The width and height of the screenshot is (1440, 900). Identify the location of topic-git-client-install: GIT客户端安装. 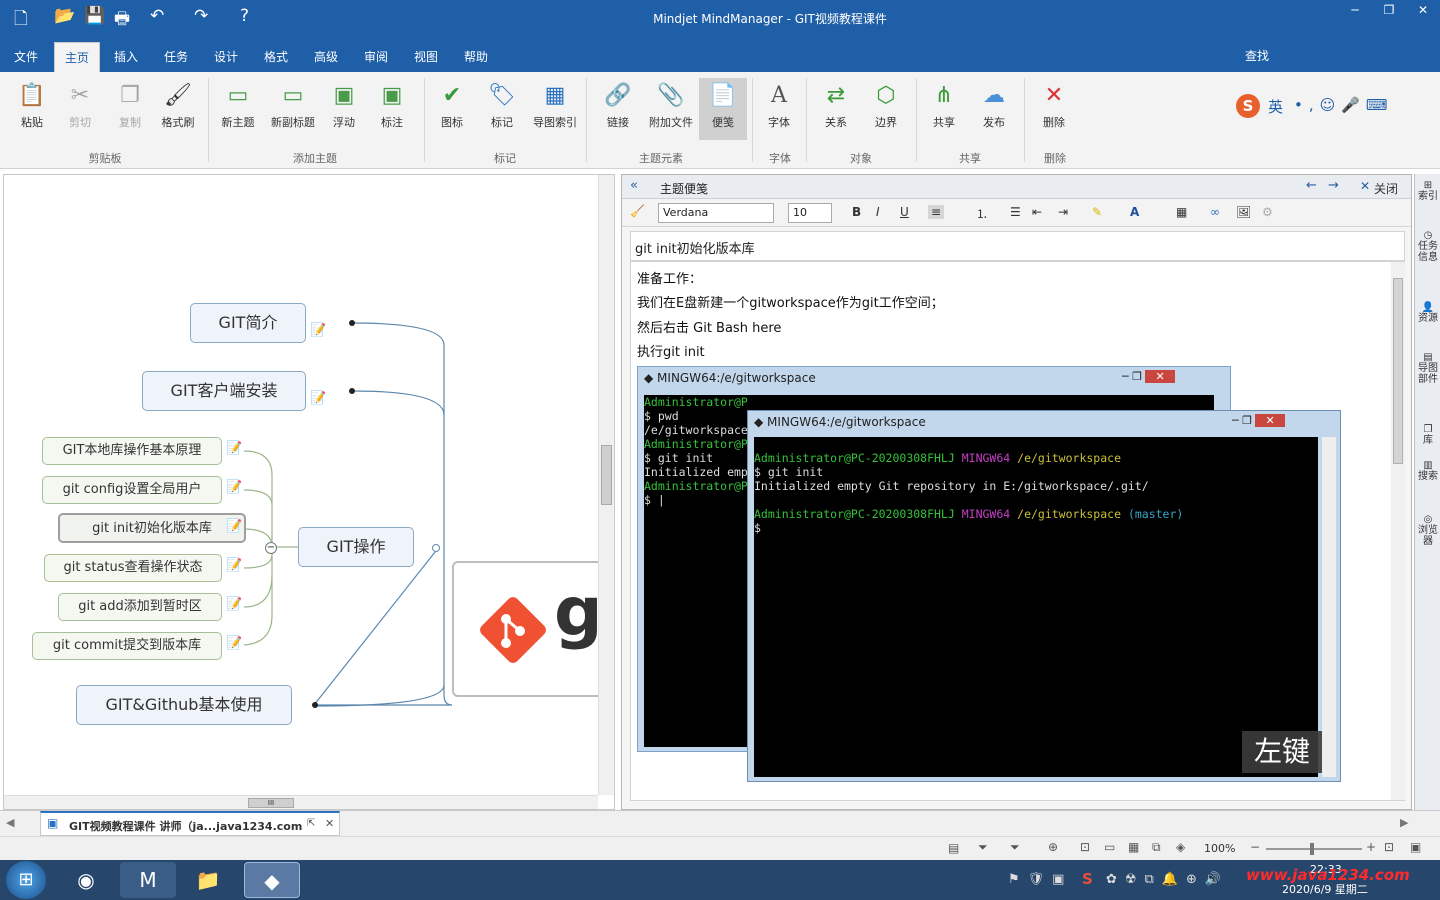
(224, 391).